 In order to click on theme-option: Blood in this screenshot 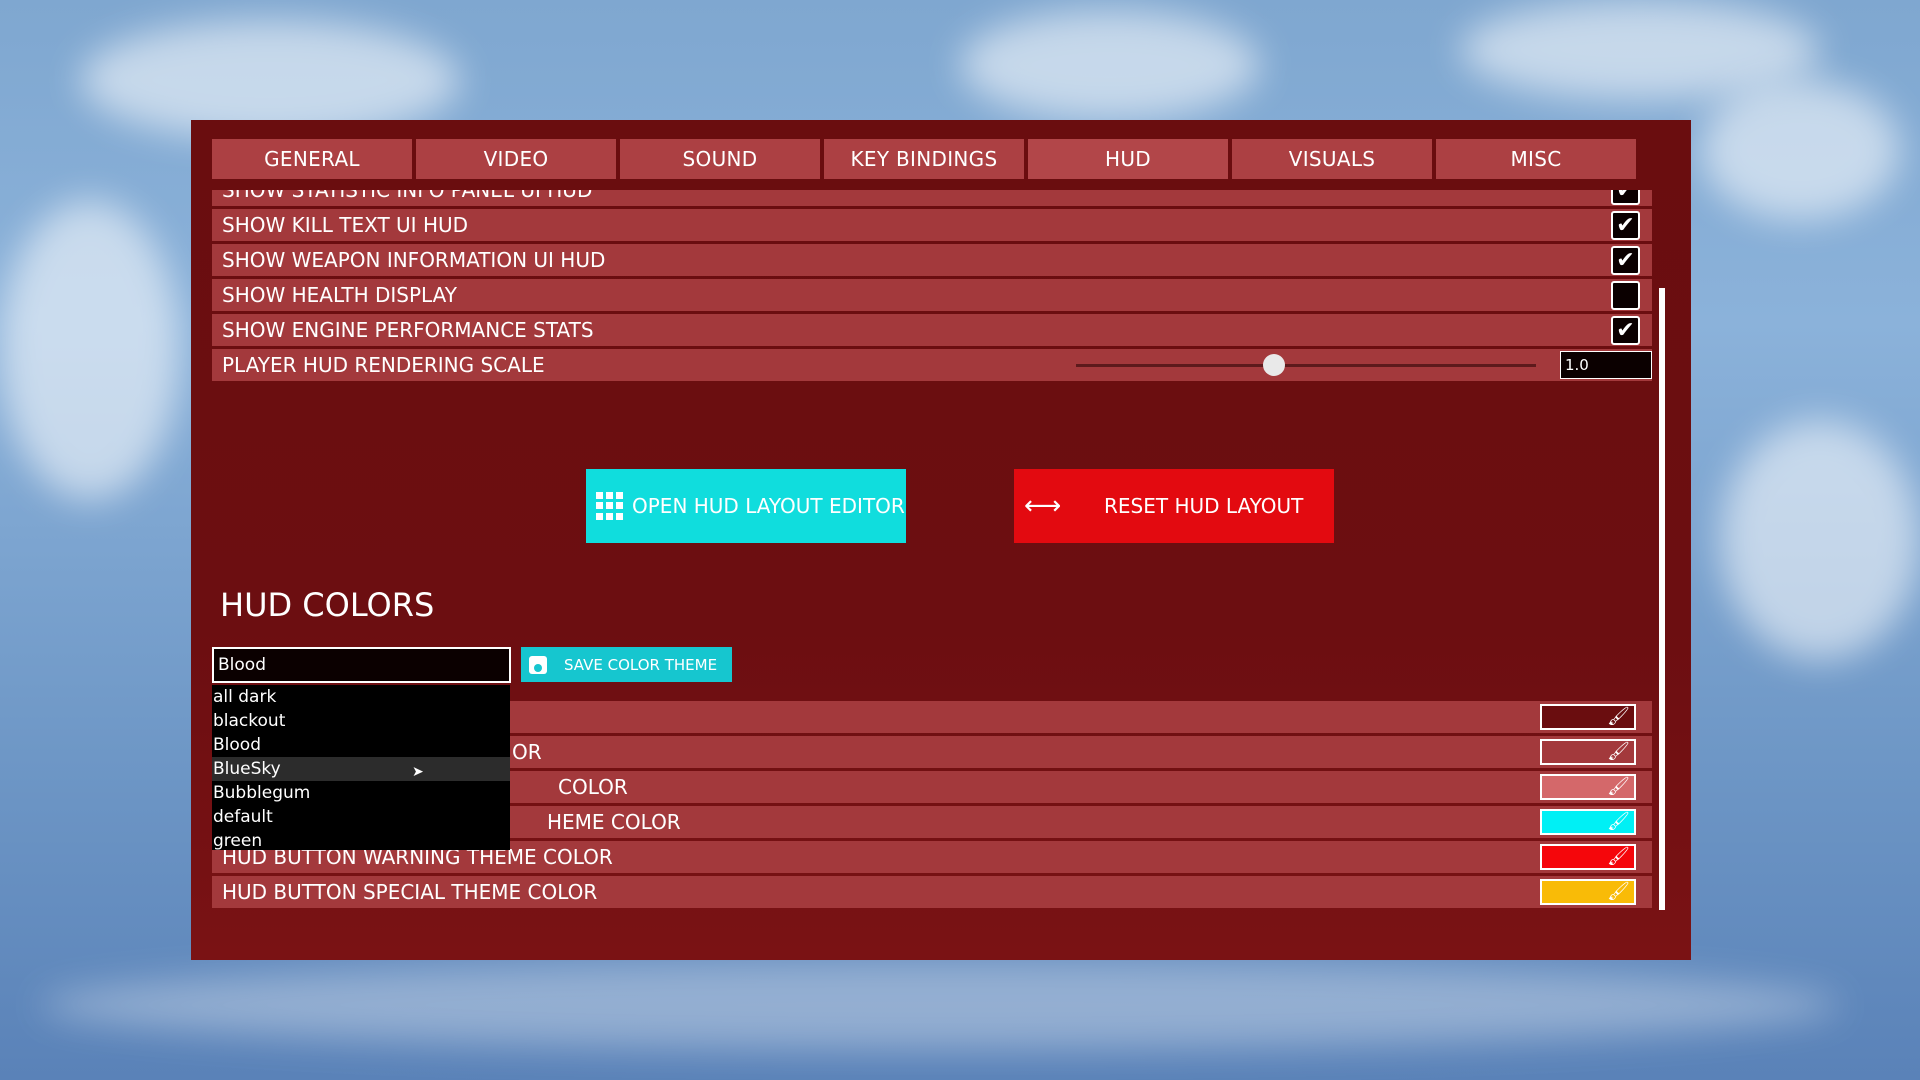, I will do `click(361, 745)`.